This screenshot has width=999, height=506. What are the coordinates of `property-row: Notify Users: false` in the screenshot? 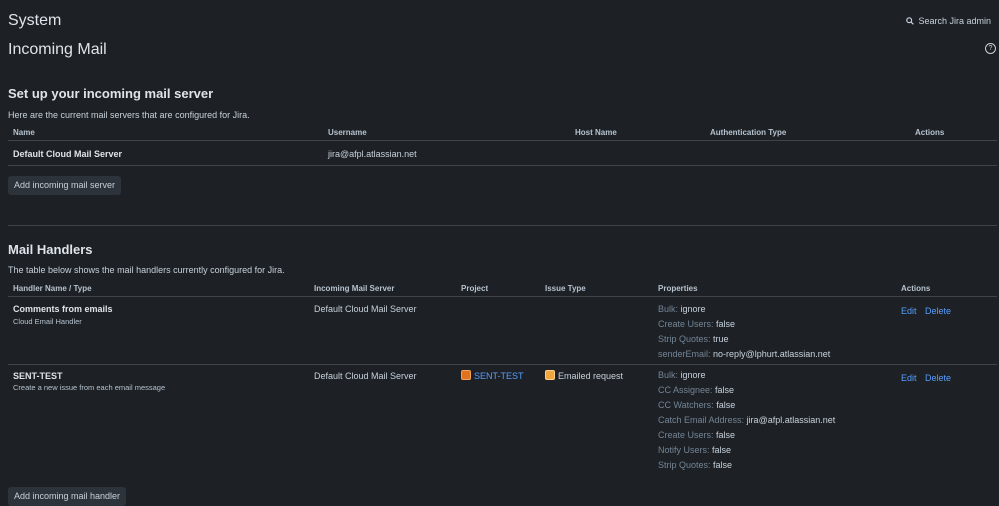 It's located at (746, 450).